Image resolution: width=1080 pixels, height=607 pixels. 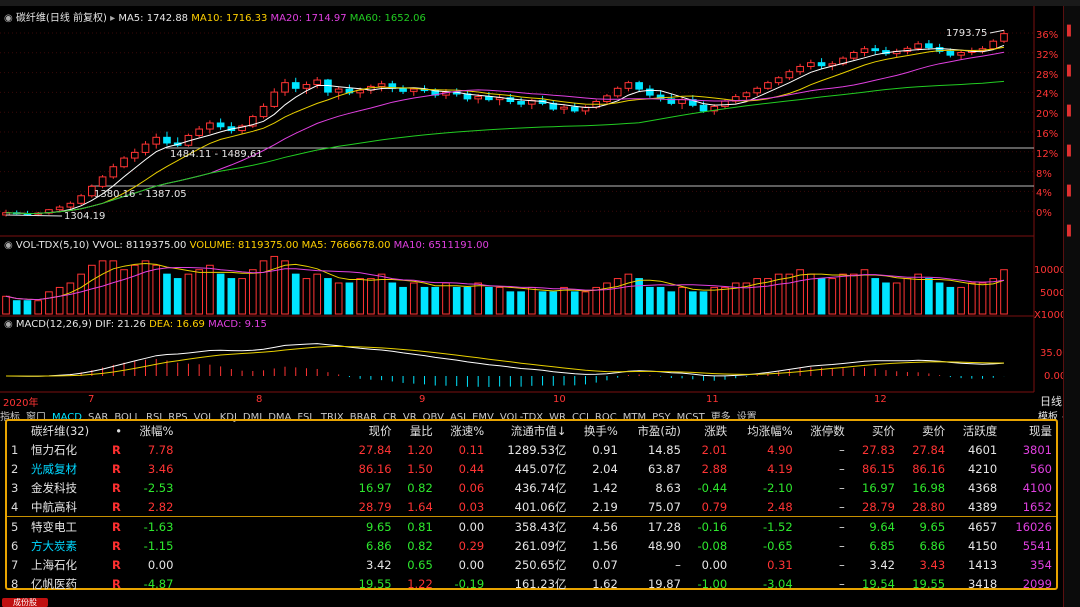 What do you see at coordinates (874, 430) in the screenshot?
I see `col-bid: 买价` at bounding box center [874, 430].